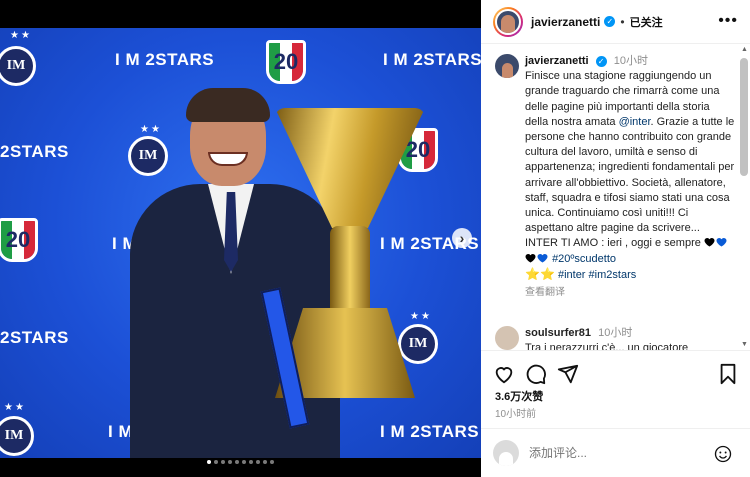  Describe the element at coordinates (507, 66) in the screenshot. I see `caption-avatar` at that location.